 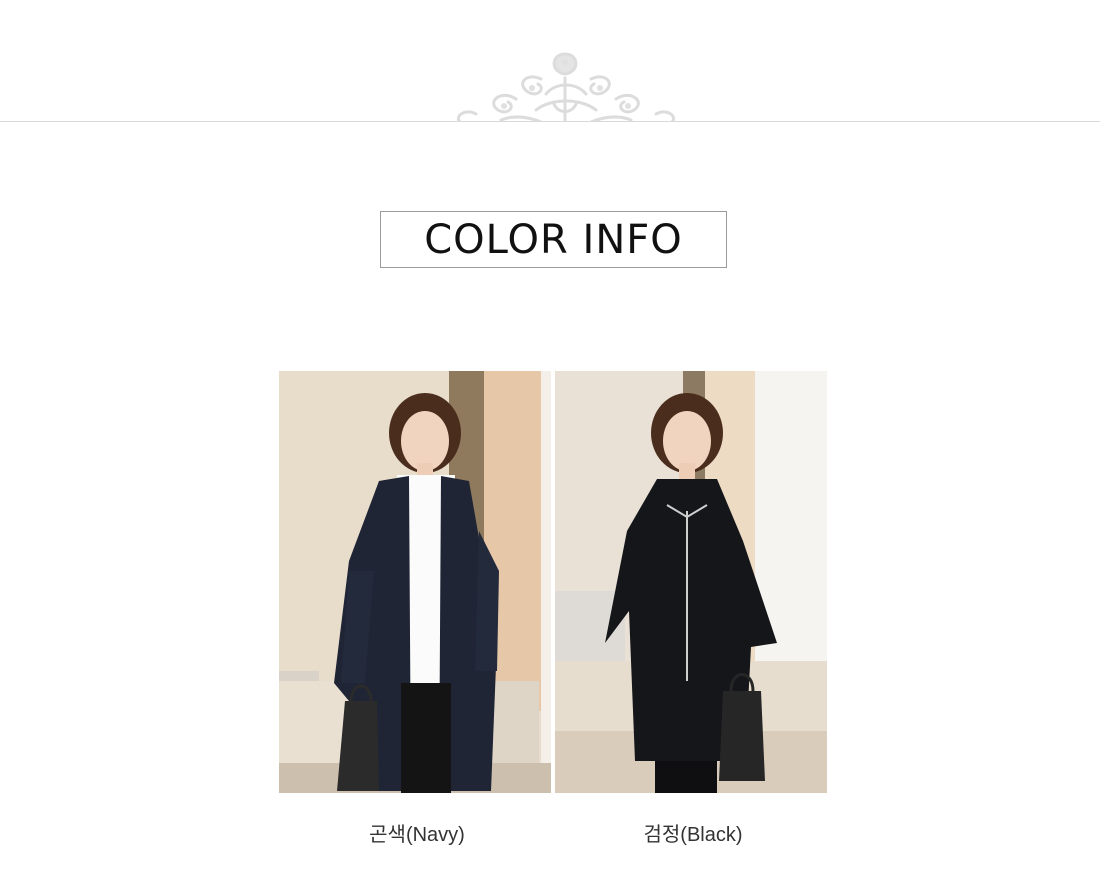 I want to click on color-caption-black: 검정(Black), so click(x=693, y=835).